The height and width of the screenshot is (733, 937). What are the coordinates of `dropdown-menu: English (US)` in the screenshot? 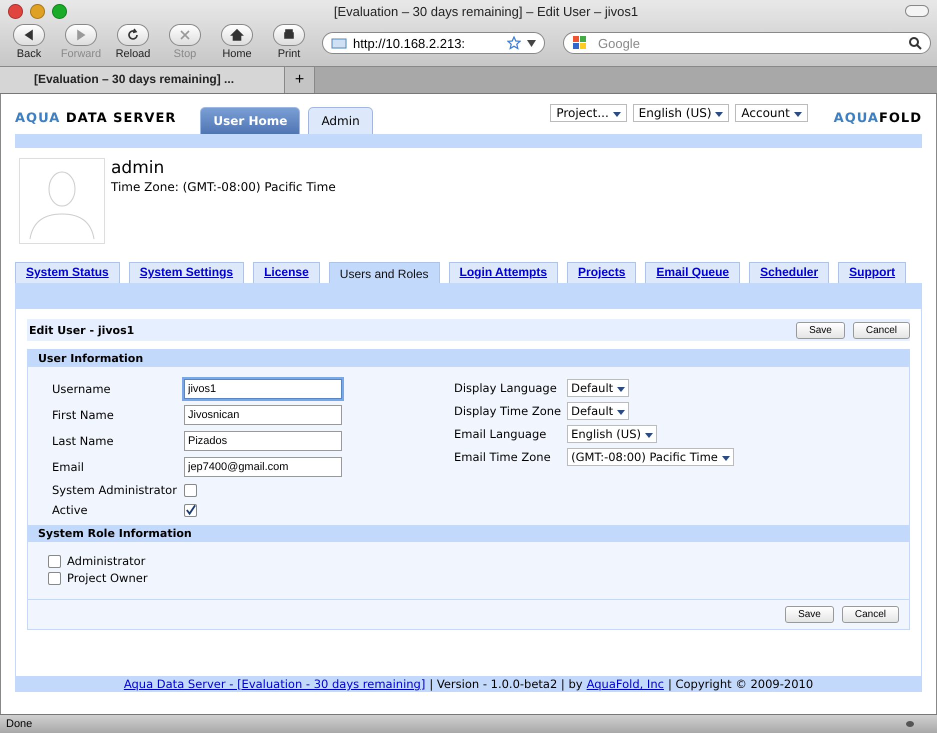 It's located at (681, 113).